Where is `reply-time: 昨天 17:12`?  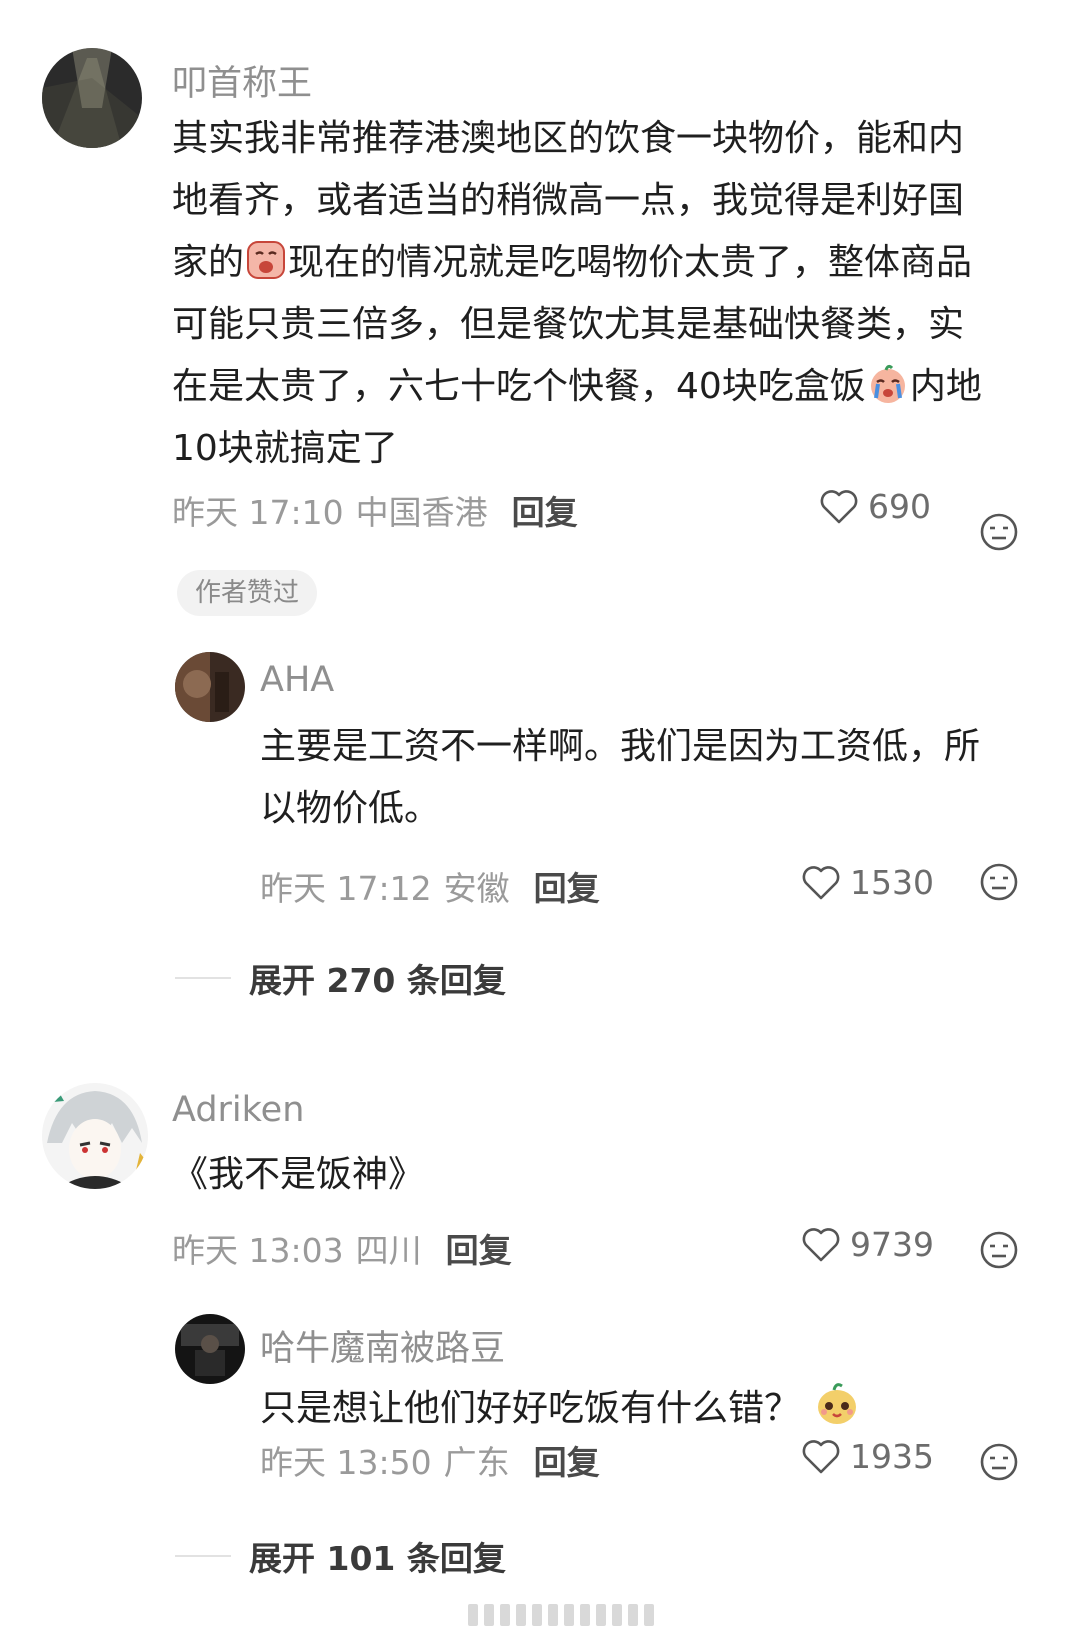
reply-time: 昨天 17:12 is located at coordinates (346, 888).